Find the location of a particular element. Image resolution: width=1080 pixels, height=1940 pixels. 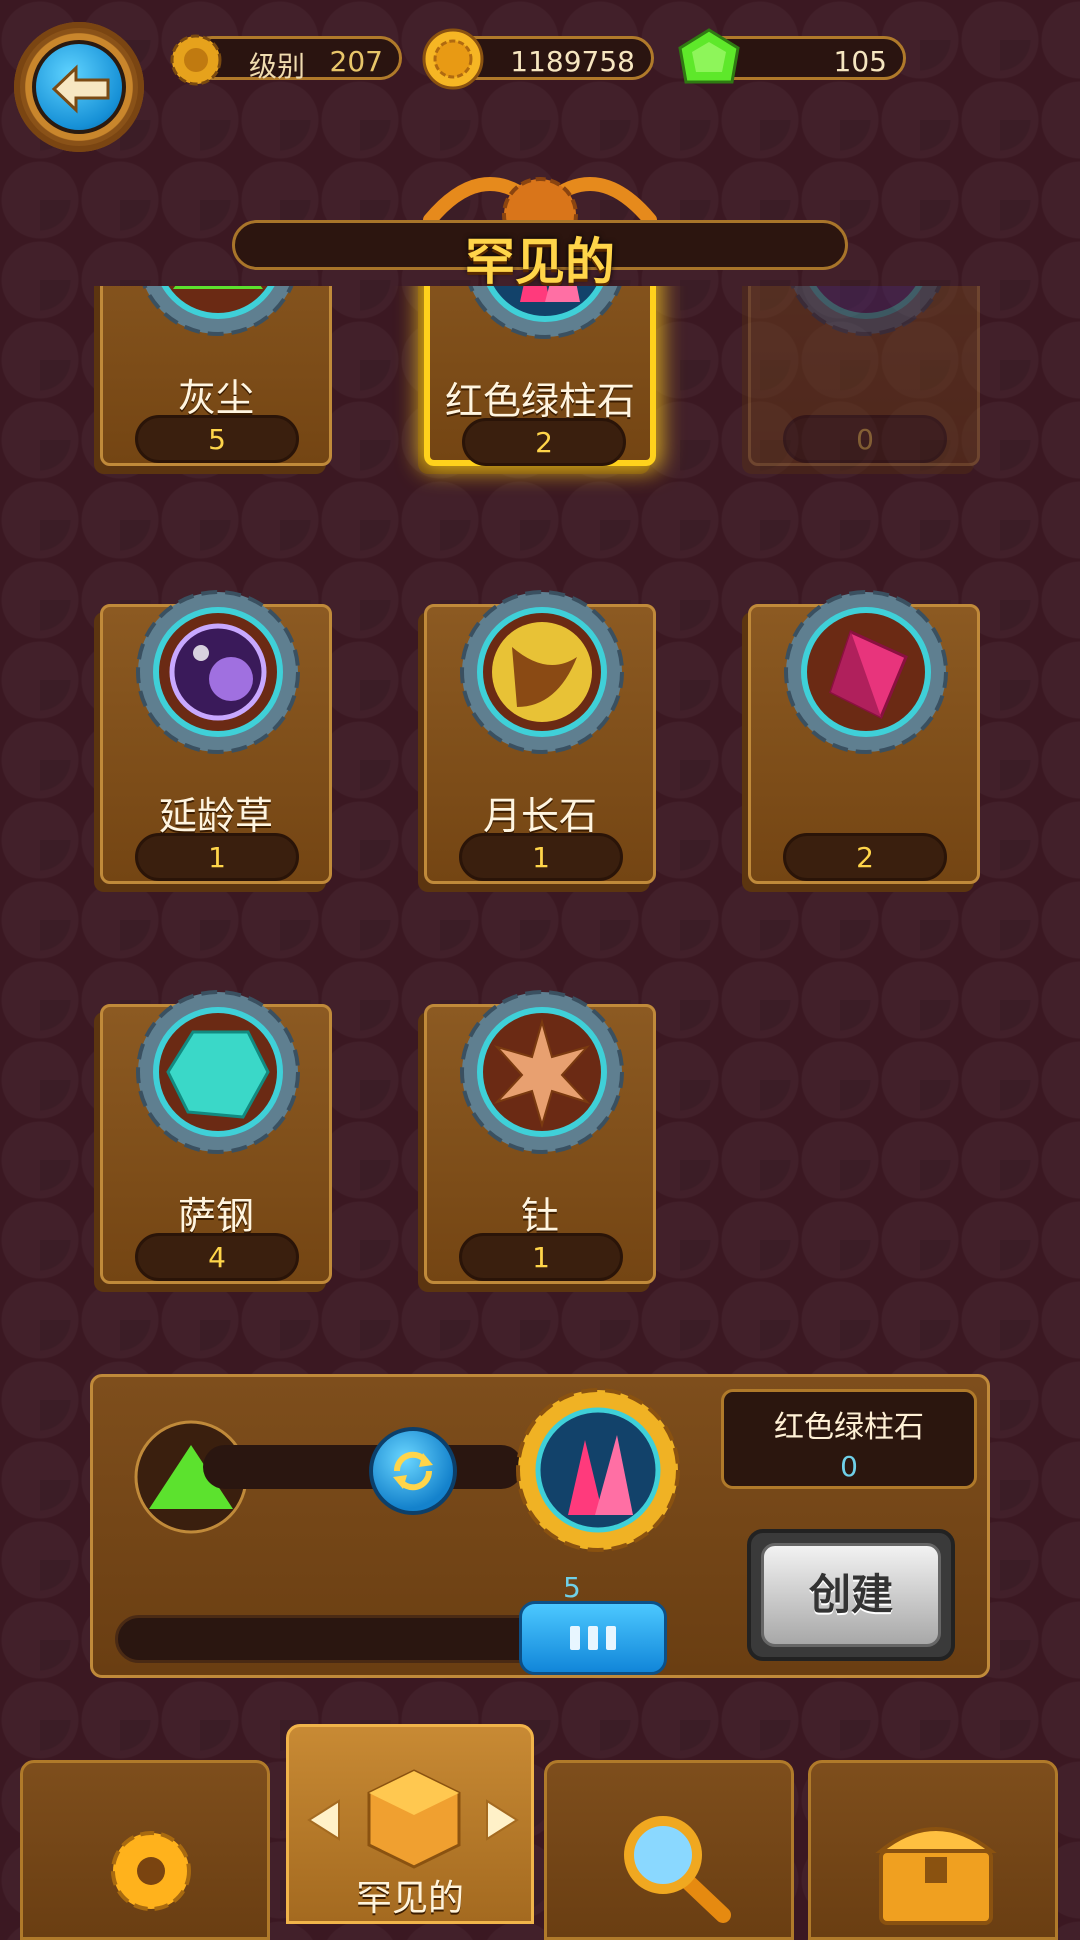

chevron-right-icon is located at coordinates (502, 1820).